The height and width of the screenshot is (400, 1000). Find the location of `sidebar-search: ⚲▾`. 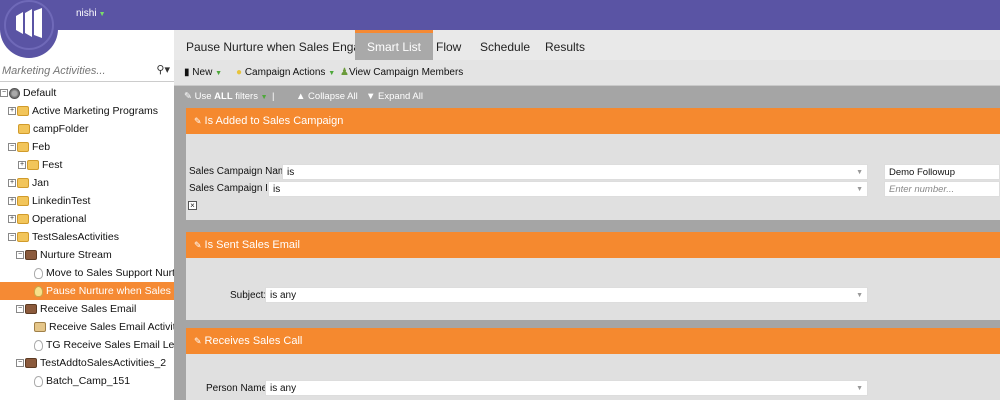

sidebar-search: ⚲▾ is located at coordinates (87, 71).